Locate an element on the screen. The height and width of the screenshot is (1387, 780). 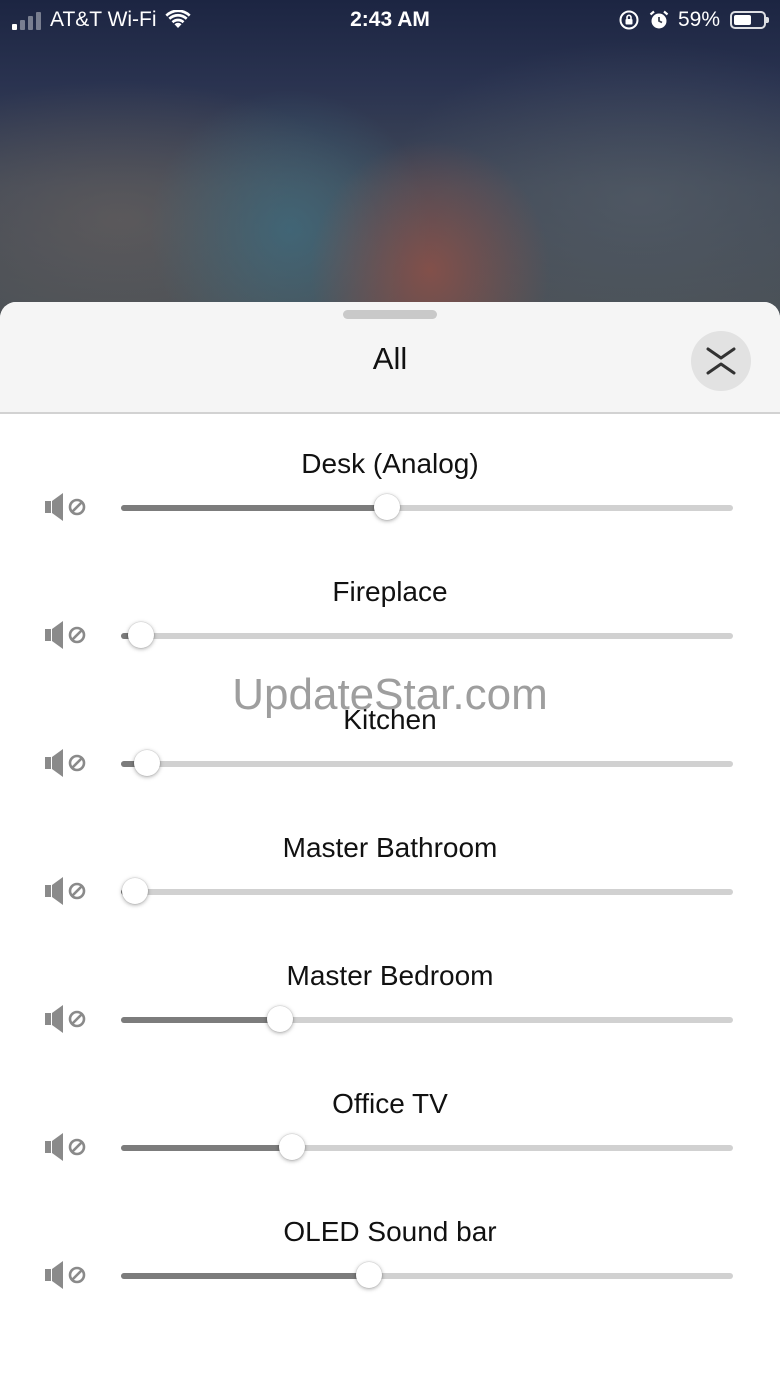
sheet-grabber-handle is located at coordinates (390, 314).